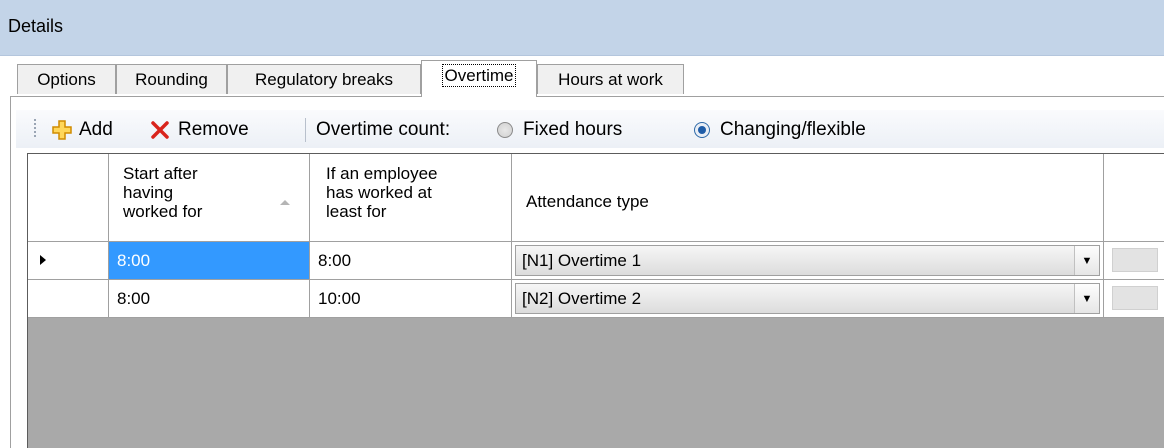 Image resolution: width=1164 pixels, height=448 pixels. What do you see at coordinates (68, 261) in the screenshot?
I see `row-header-current` at bounding box center [68, 261].